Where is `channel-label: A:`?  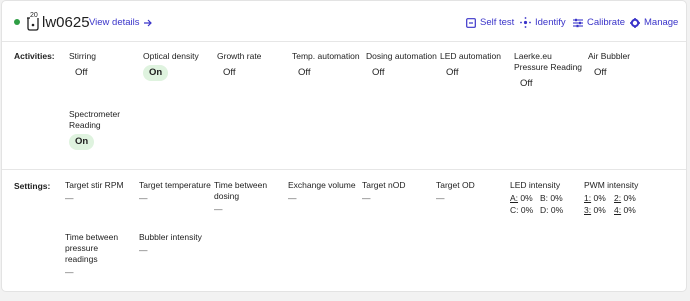 channel-label: A: is located at coordinates (514, 198).